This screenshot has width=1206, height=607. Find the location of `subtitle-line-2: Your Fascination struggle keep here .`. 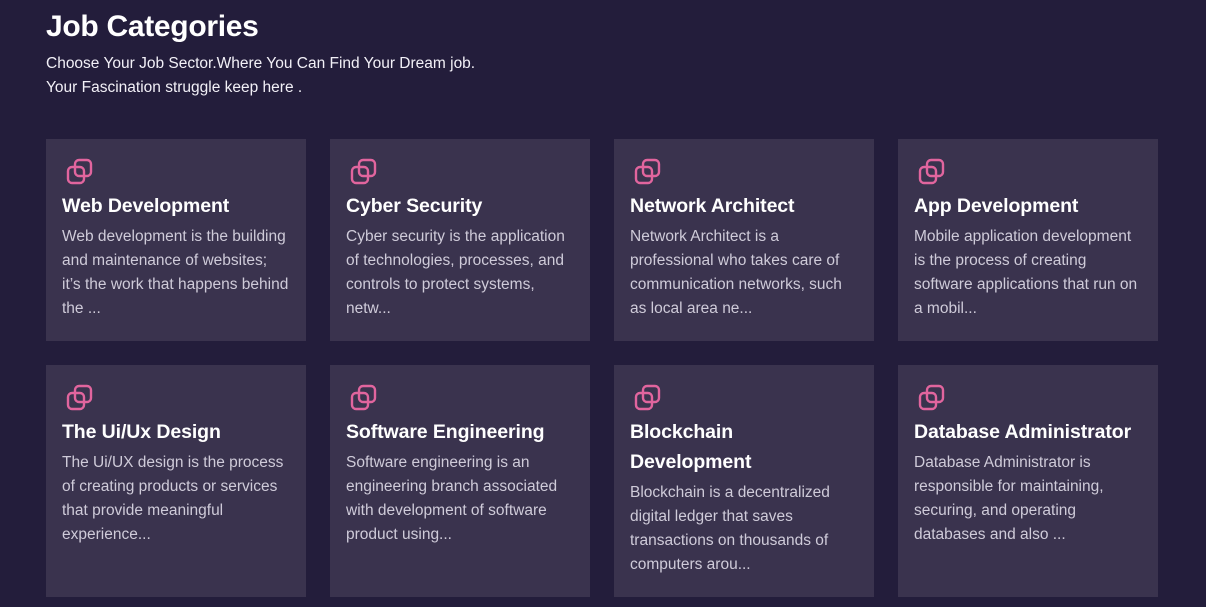

subtitle-line-2: Your Fascination struggle keep here . is located at coordinates (174, 87).